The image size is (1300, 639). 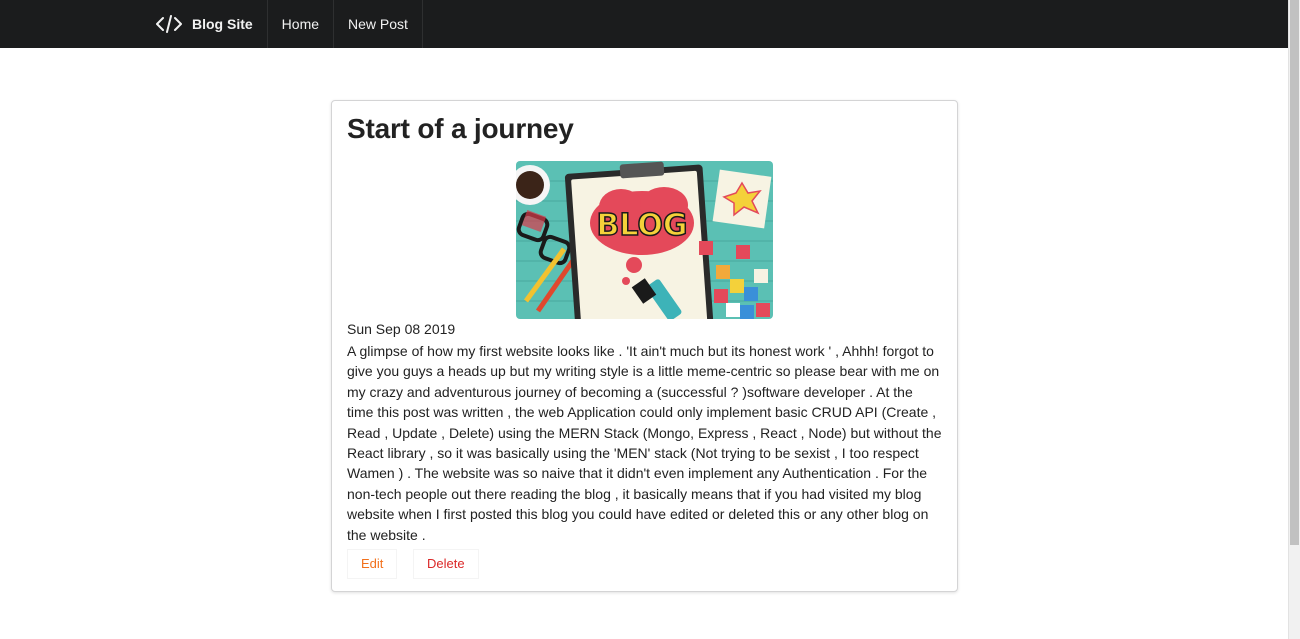 I want to click on nav-new-post-label: New Post, so click(x=378, y=24).